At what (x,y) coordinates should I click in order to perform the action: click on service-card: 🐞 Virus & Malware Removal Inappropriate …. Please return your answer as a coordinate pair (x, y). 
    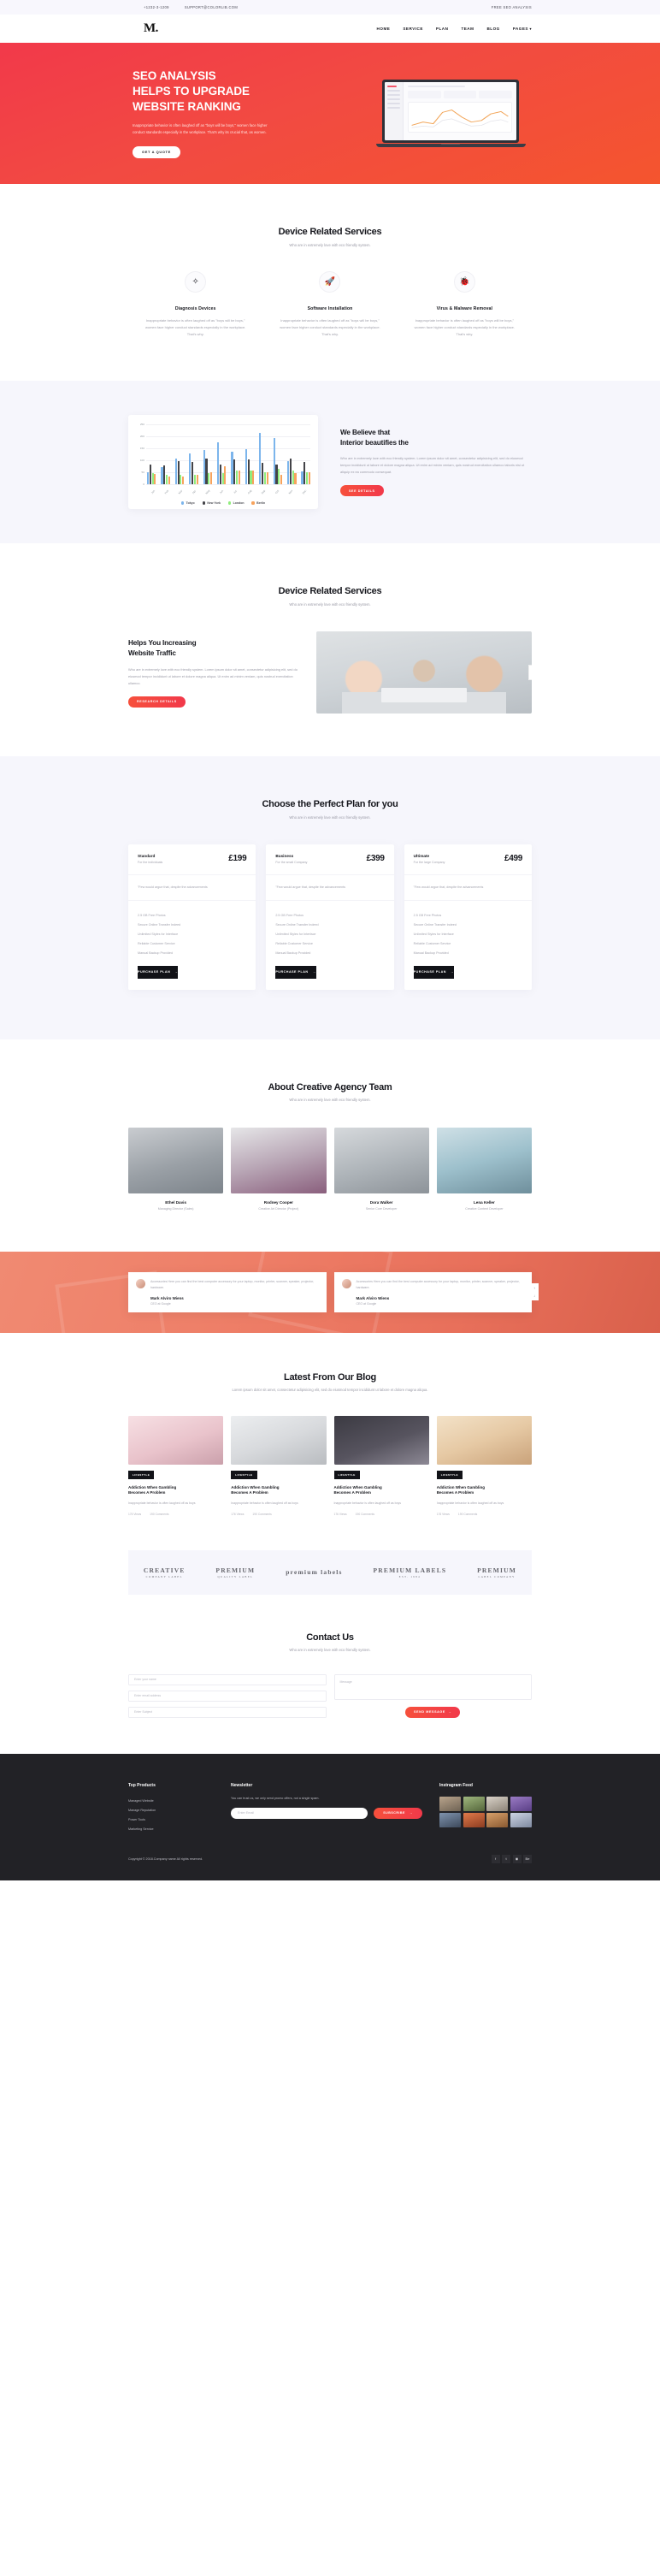
    Looking at the image, I should click on (465, 304).